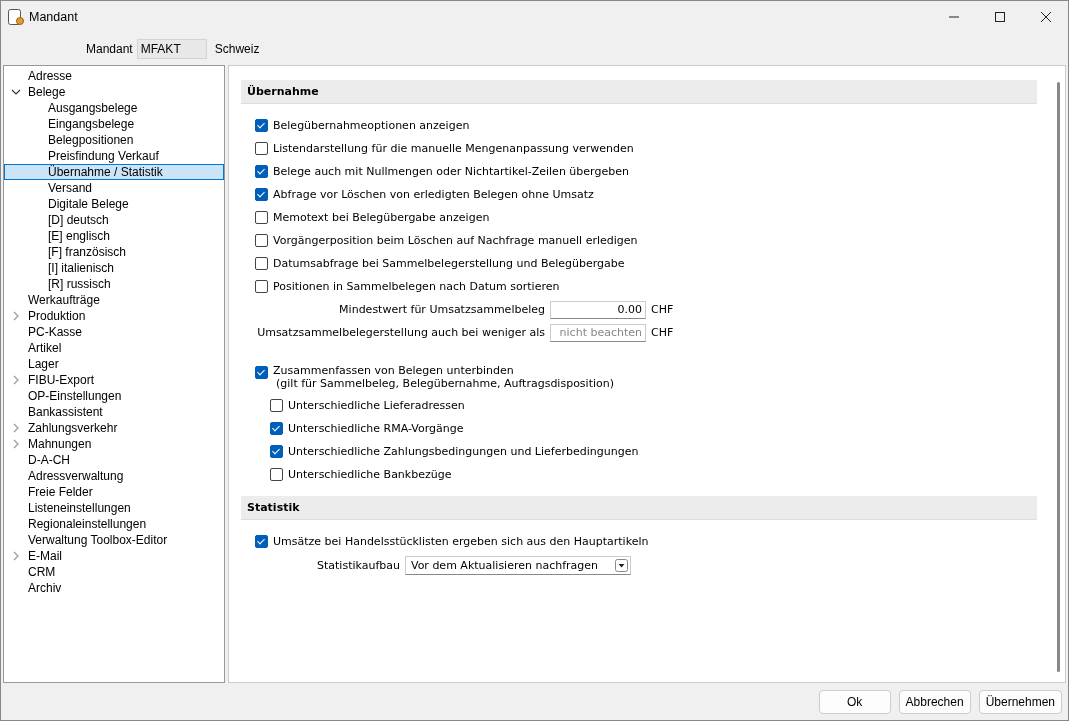 This screenshot has height=721, width=1069. I want to click on tree-item: Werkaufträge, so click(64, 300).